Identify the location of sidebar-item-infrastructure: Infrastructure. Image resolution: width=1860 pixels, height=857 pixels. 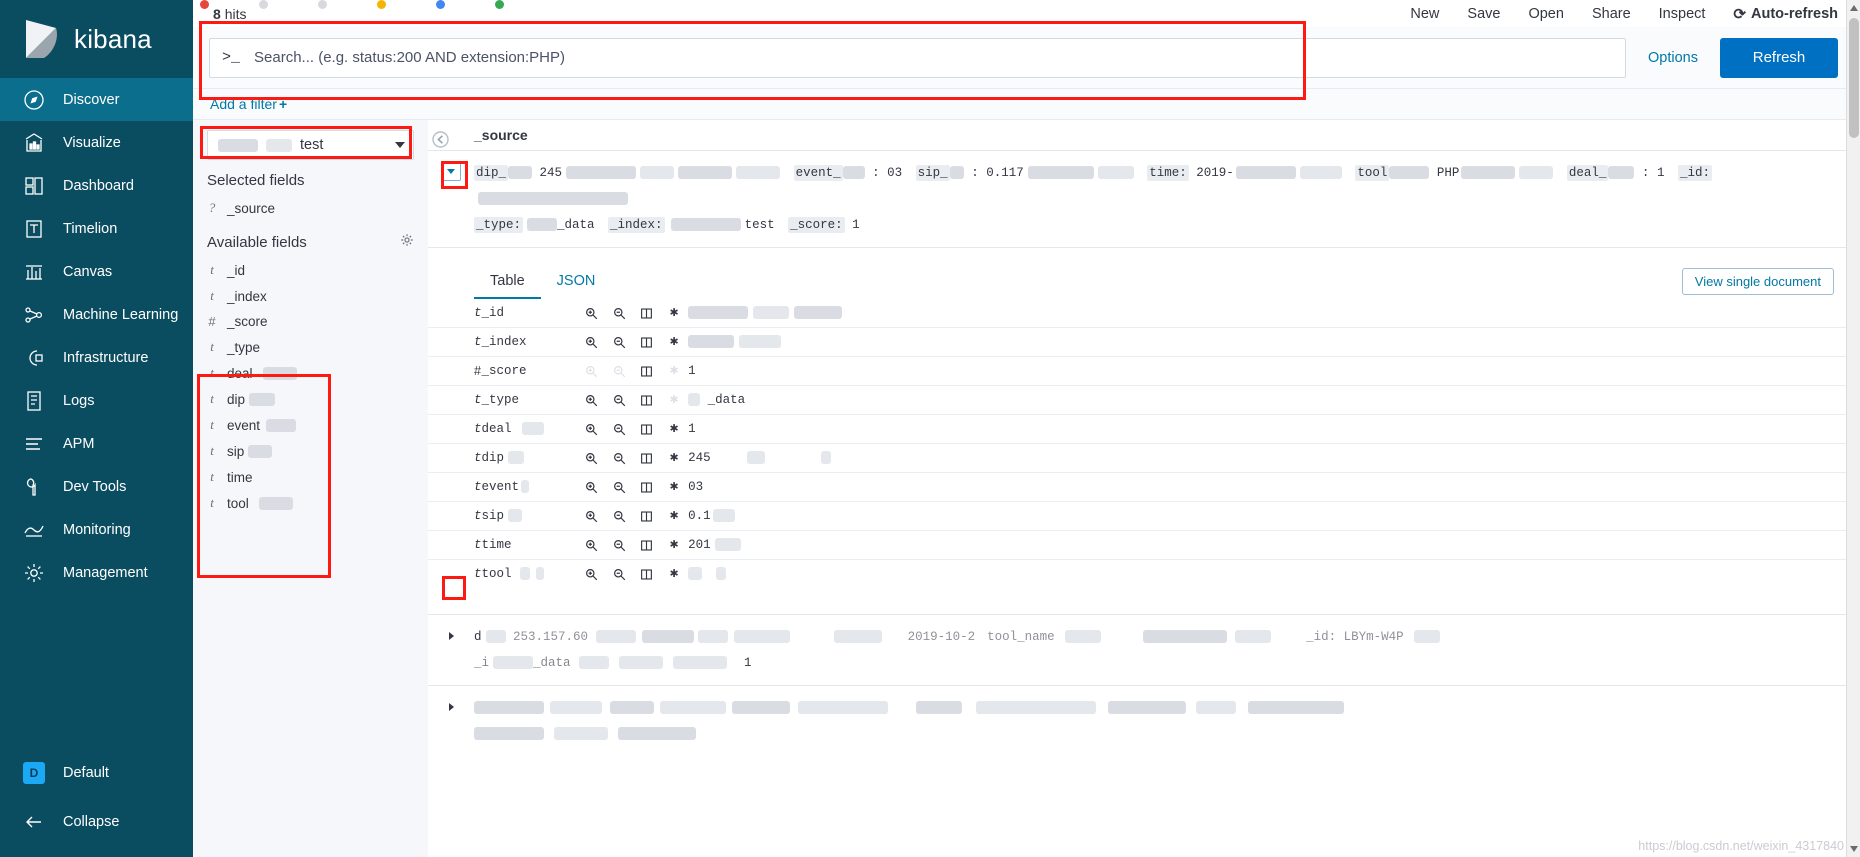
(96, 357).